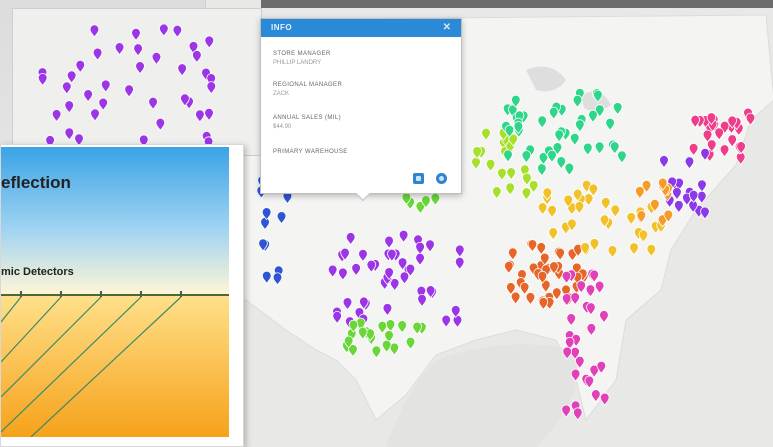 Image resolution: width=773 pixels, height=447 pixels. I want to click on field-primary-warehouse: PRIMARY WAREHOUSE, so click(310, 153).